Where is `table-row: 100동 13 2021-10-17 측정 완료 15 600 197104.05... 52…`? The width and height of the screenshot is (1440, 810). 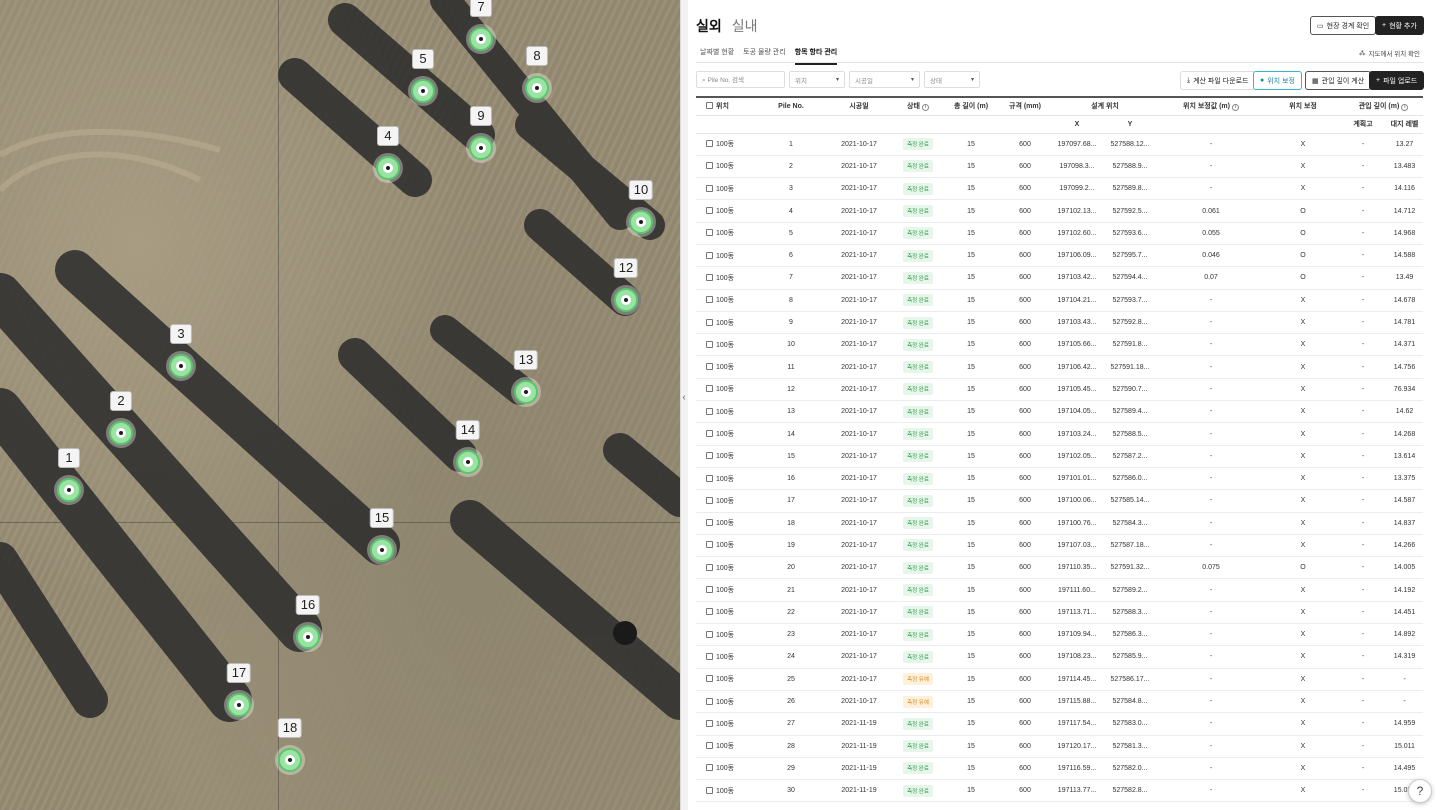
table-row: 100동 13 2021-10-17 측정 완료 15 600 197104.05... 52… is located at coordinates (1059, 412).